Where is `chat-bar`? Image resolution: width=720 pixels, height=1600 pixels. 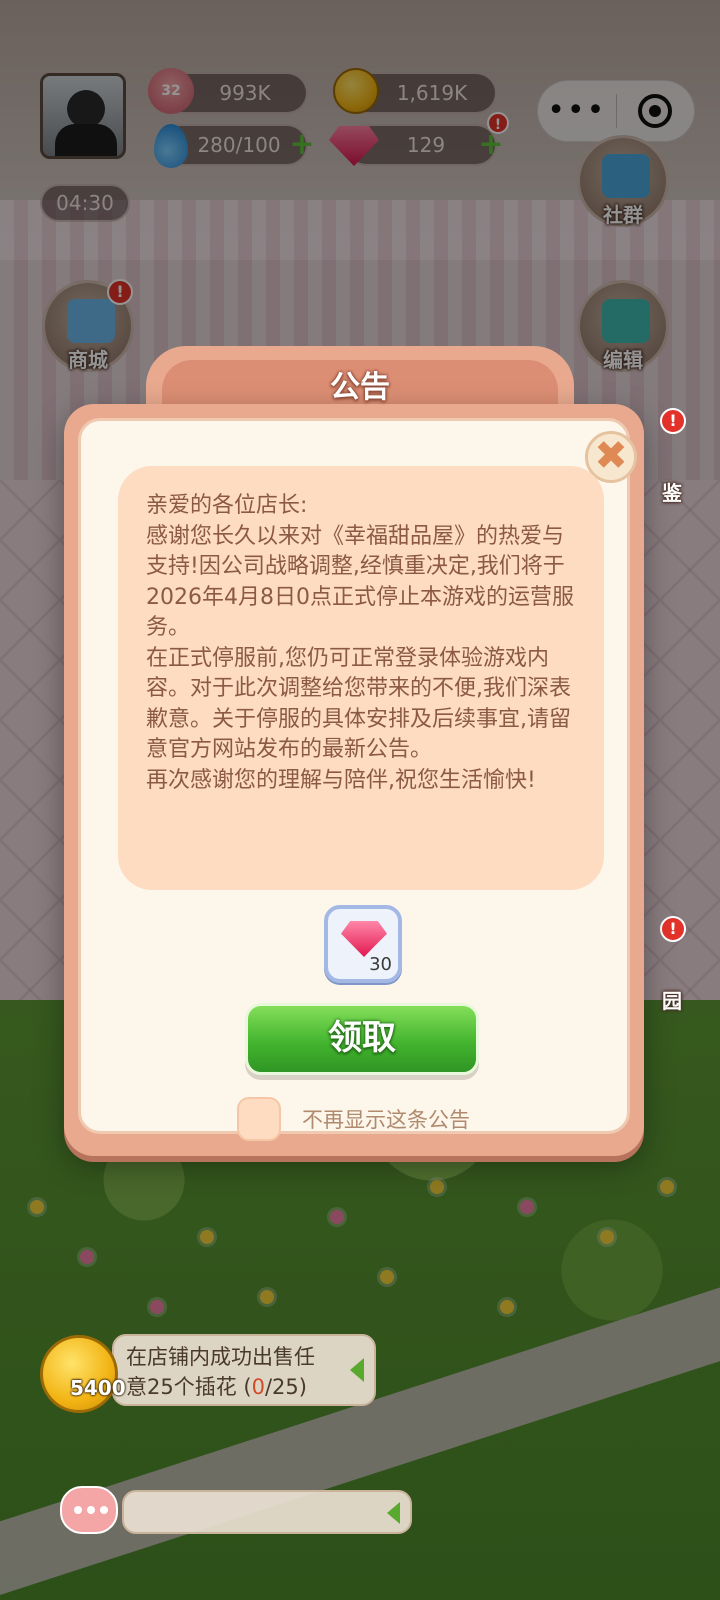 chat-bar is located at coordinates (267, 1512).